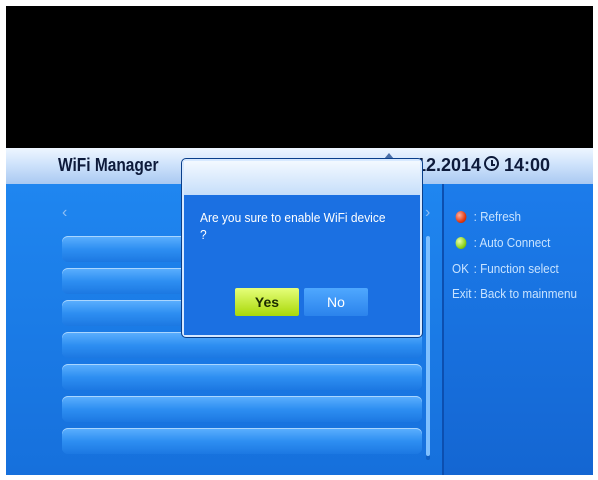  Describe the element at coordinates (497, 216) in the screenshot. I see `legend-refresh-label: : Refresh` at that location.